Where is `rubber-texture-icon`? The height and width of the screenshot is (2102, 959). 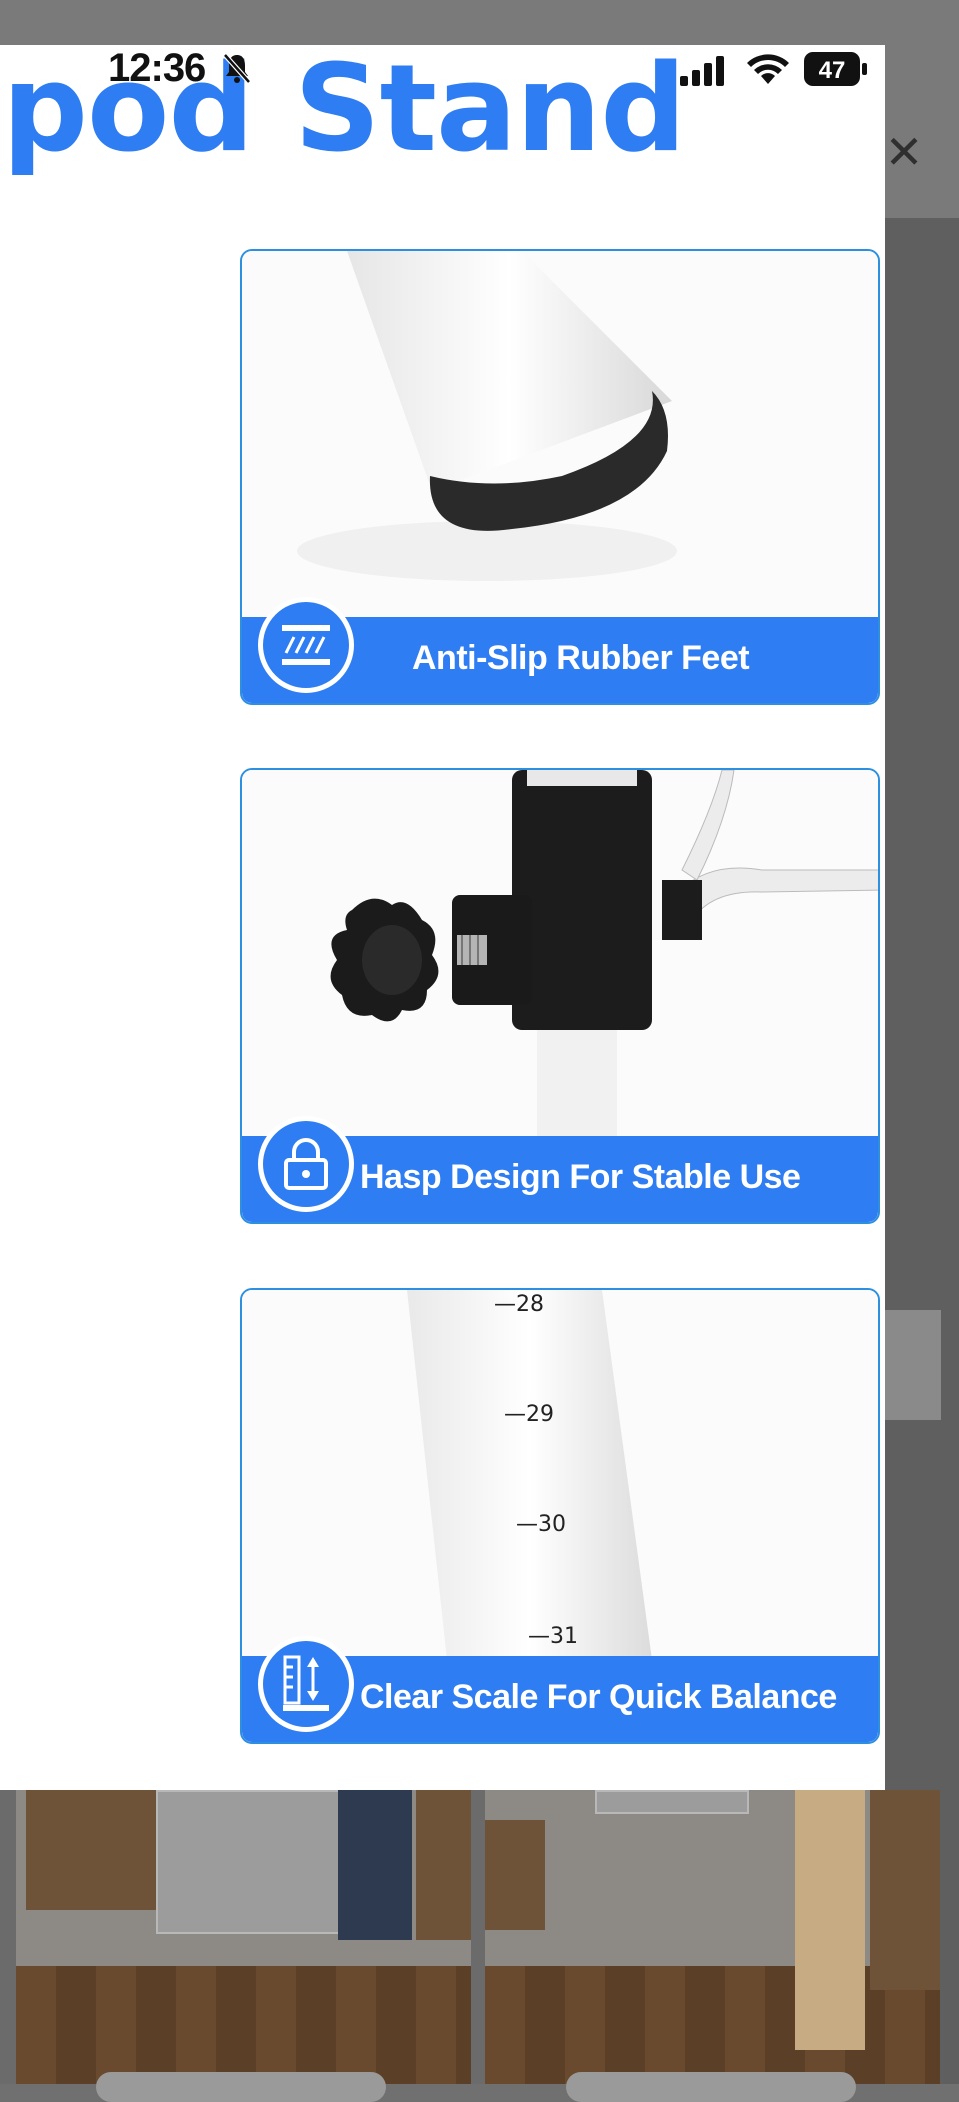 rubber-texture-icon is located at coordinates (306, 645).